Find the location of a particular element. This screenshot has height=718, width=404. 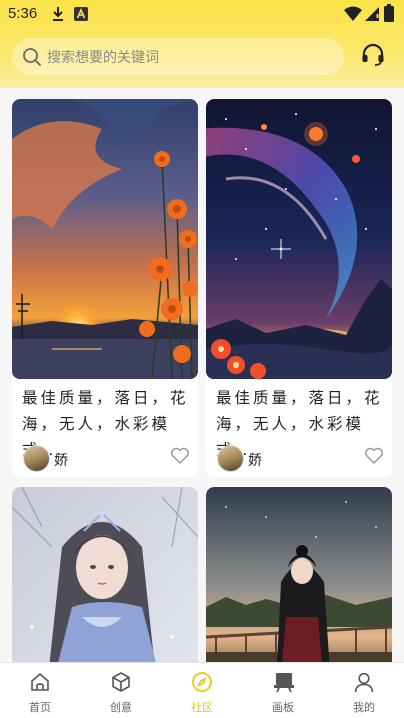

nav-item-community: 社区 is located at coordinates (202, 690).